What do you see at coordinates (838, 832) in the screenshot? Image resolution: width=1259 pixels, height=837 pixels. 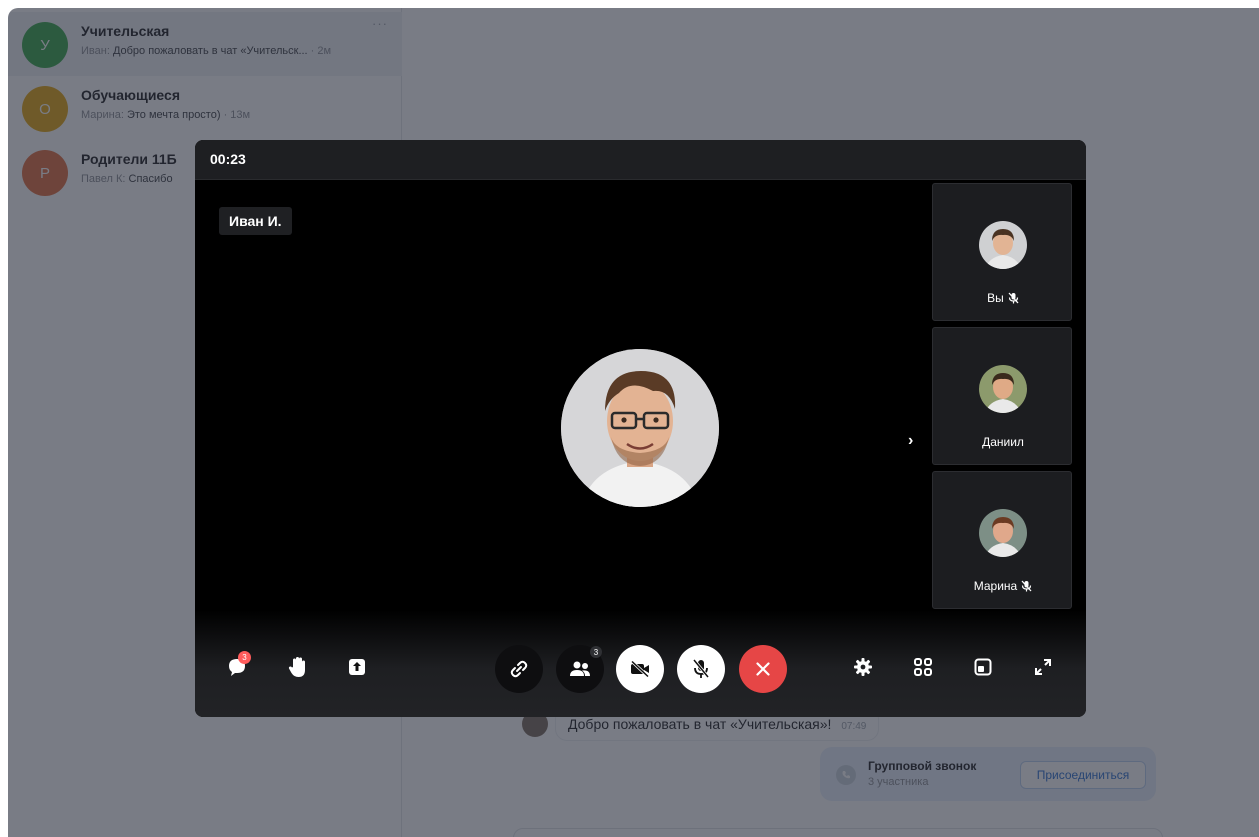 I see `message-input` at bounding box center [838, 832].